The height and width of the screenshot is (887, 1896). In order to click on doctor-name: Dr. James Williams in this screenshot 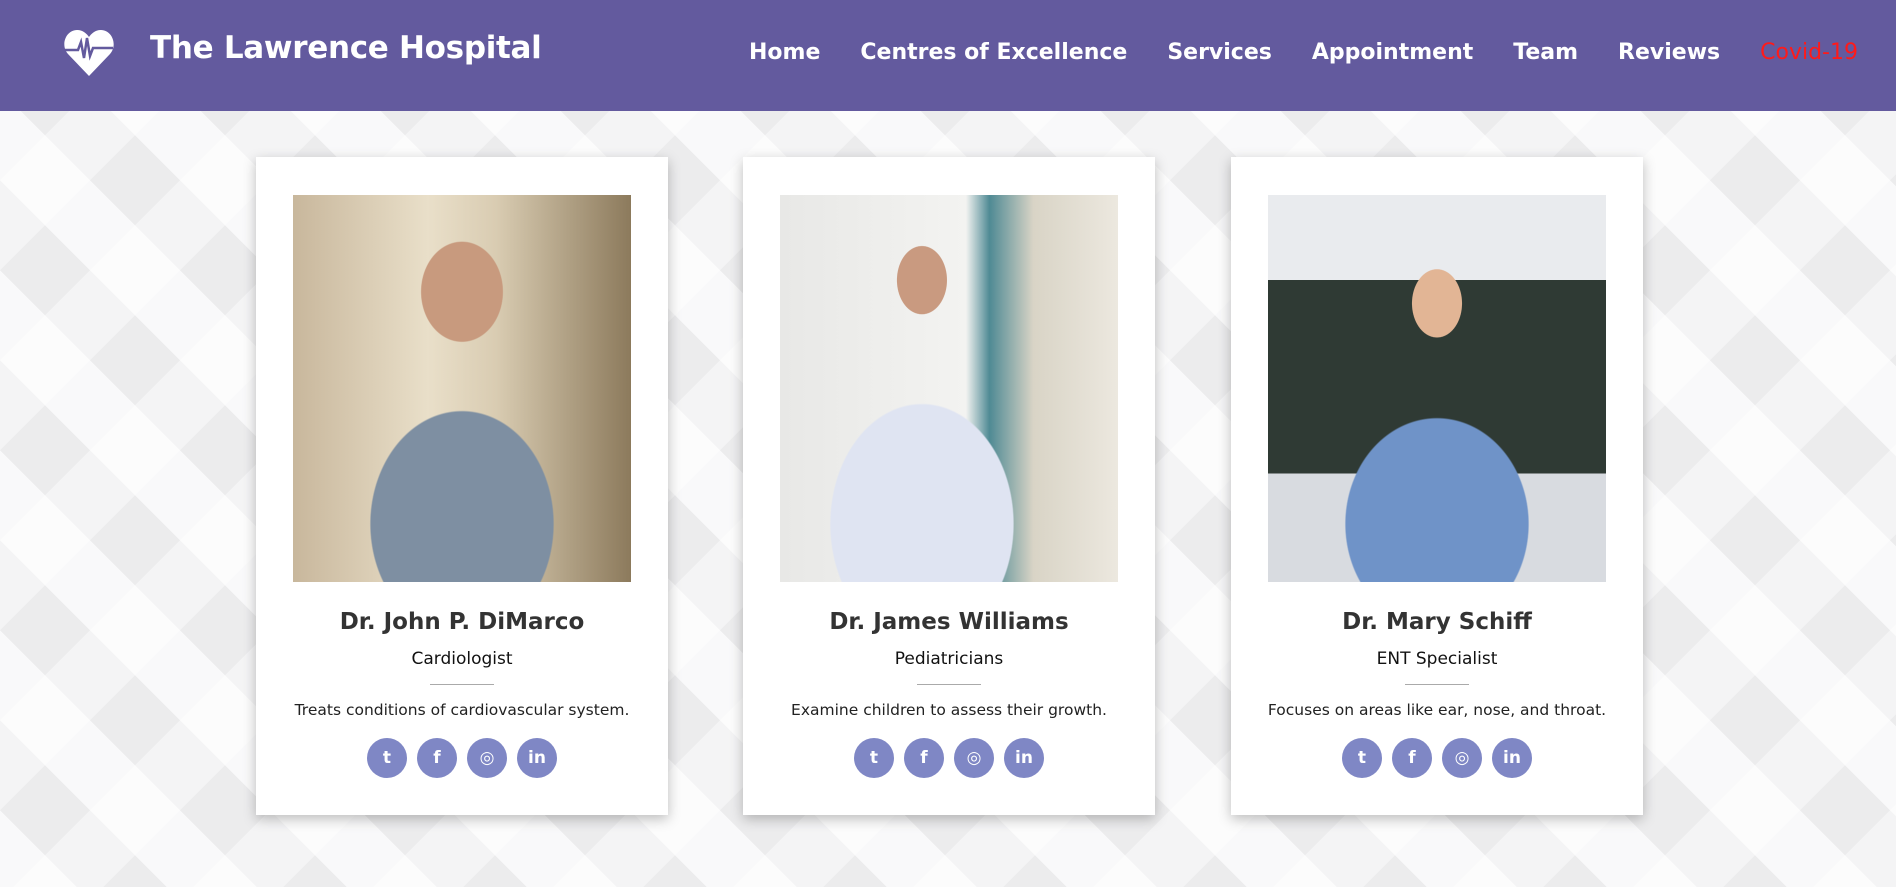, I will do `click(949, 622)`.